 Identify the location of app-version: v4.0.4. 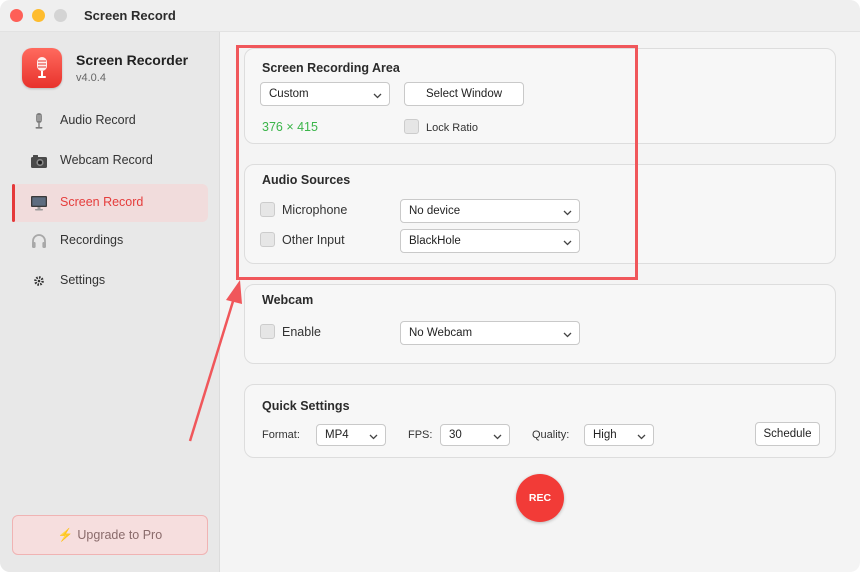
(91, 78).